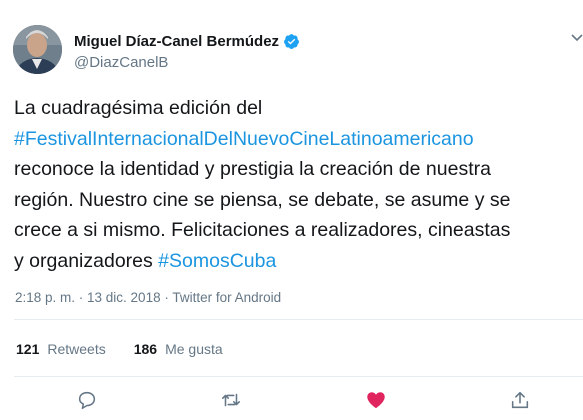  I want to click on tweet-stats: 121 Retweets 186 Me gusta, so click(119, 349).